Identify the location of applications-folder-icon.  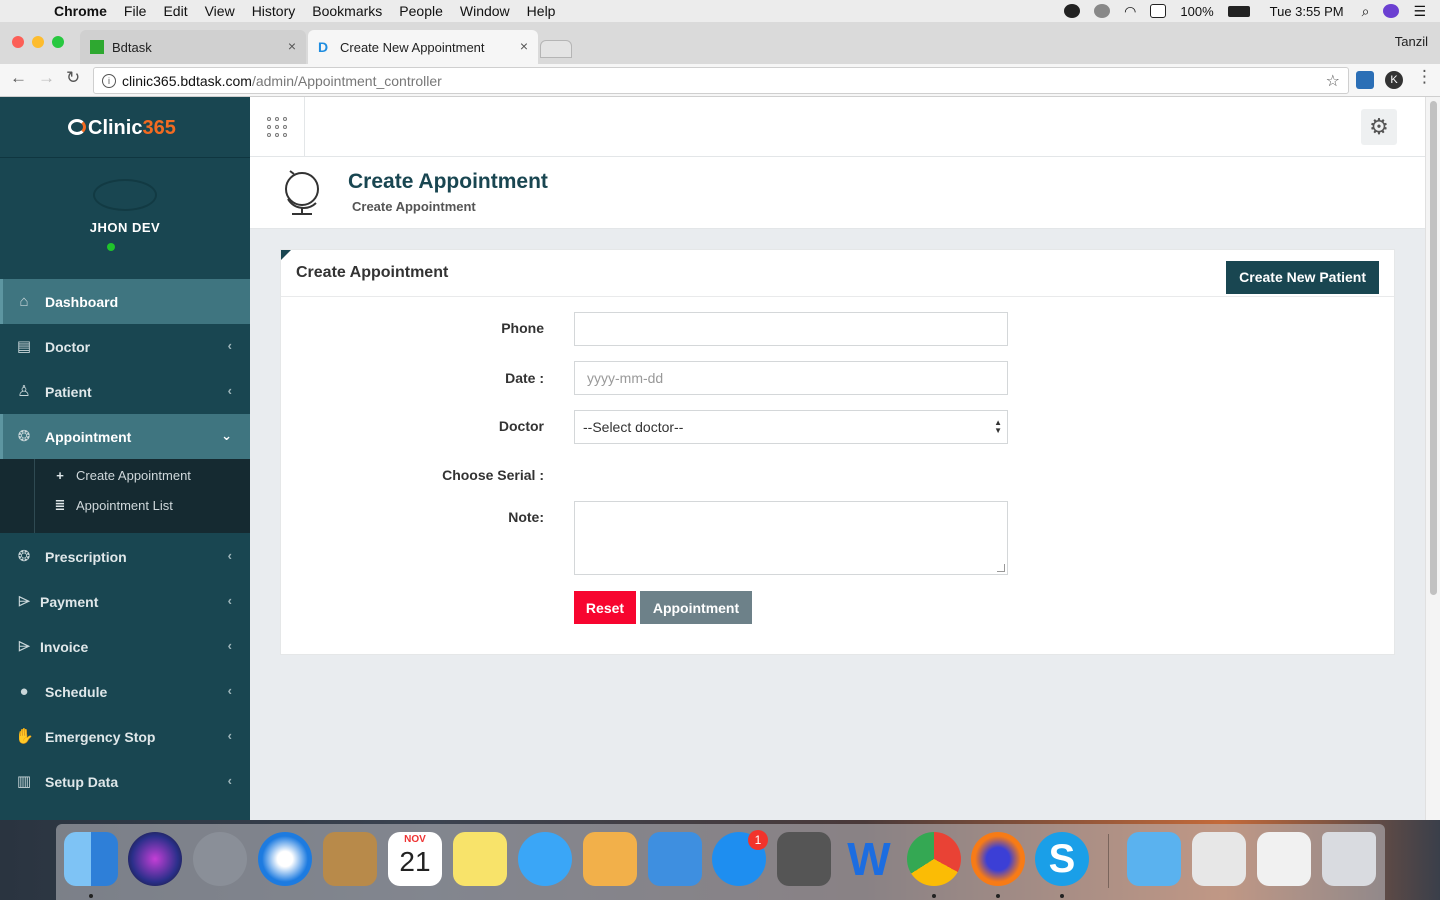
(1154, 859).